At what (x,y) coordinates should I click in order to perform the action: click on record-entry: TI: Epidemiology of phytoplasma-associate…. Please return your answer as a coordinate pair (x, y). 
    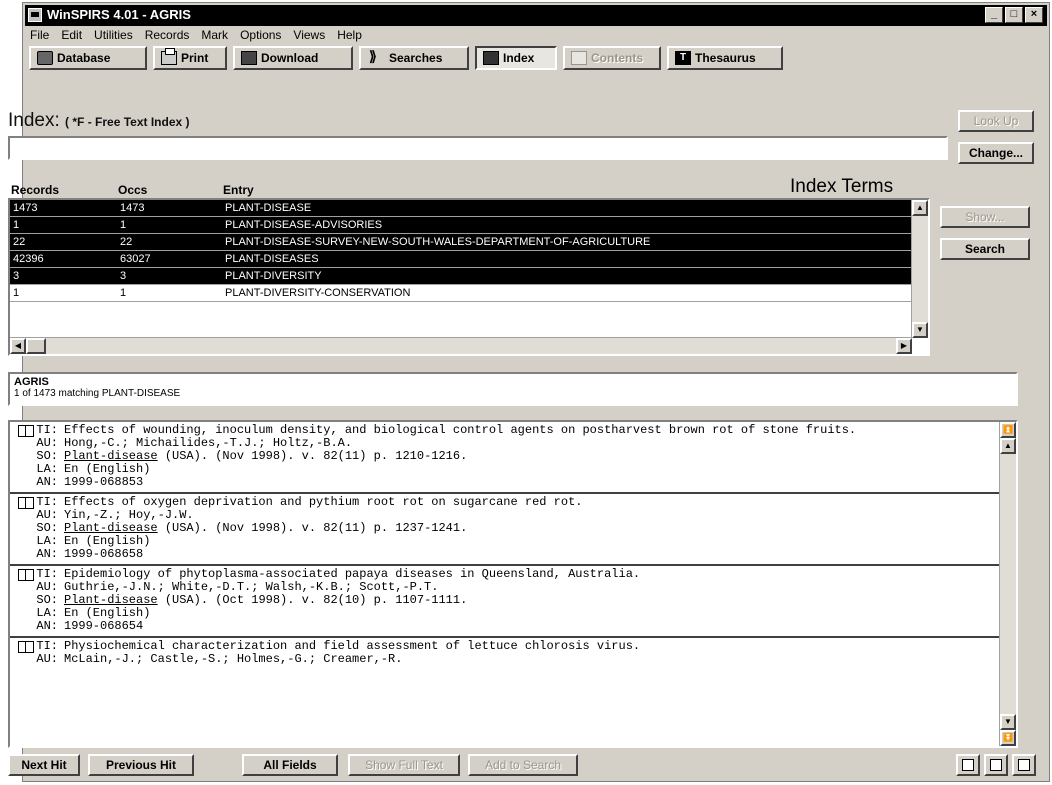
    Looking at the image, I should click on (513, 602).